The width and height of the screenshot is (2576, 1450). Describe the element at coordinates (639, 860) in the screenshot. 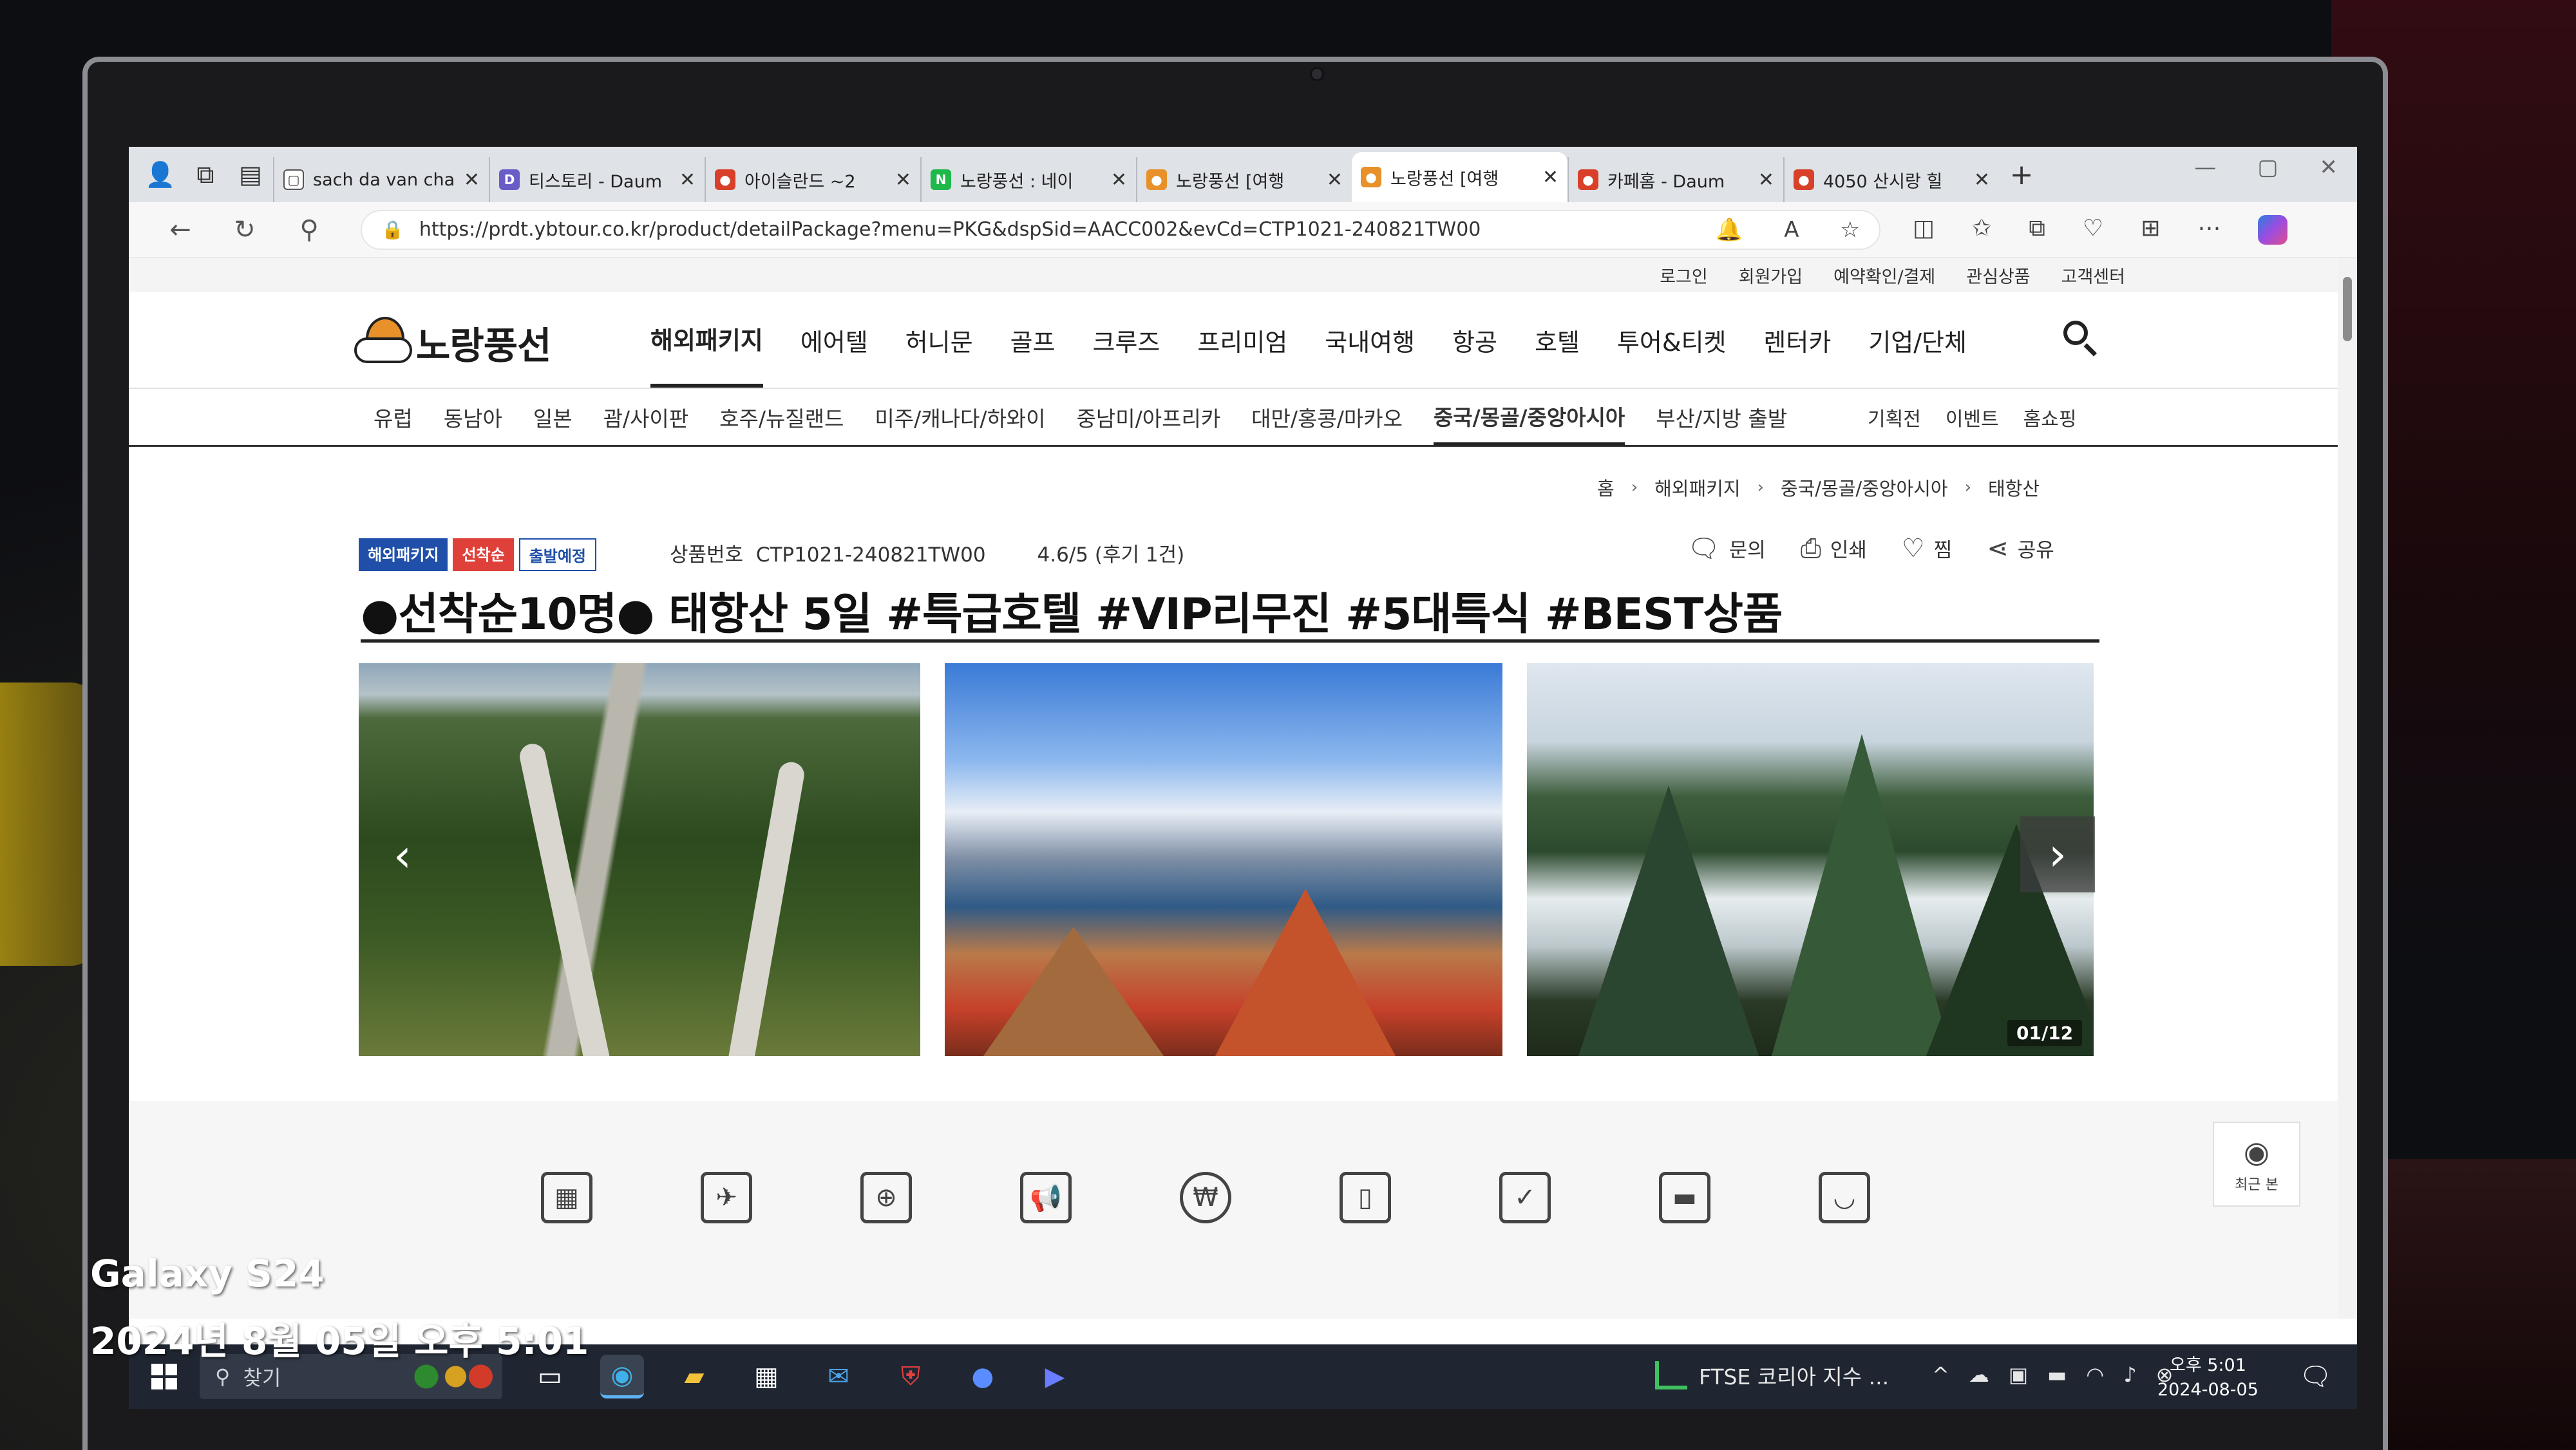

I see `gallery-photo-winding-road` at that location.